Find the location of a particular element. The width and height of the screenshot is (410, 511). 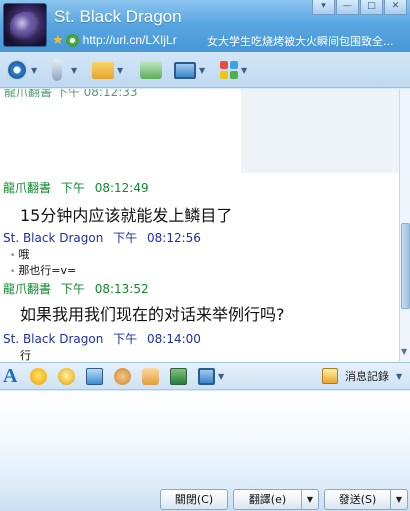

message-text: 如果我用我们现在的对话来举例行吗? is located at coordinates (152, 314).